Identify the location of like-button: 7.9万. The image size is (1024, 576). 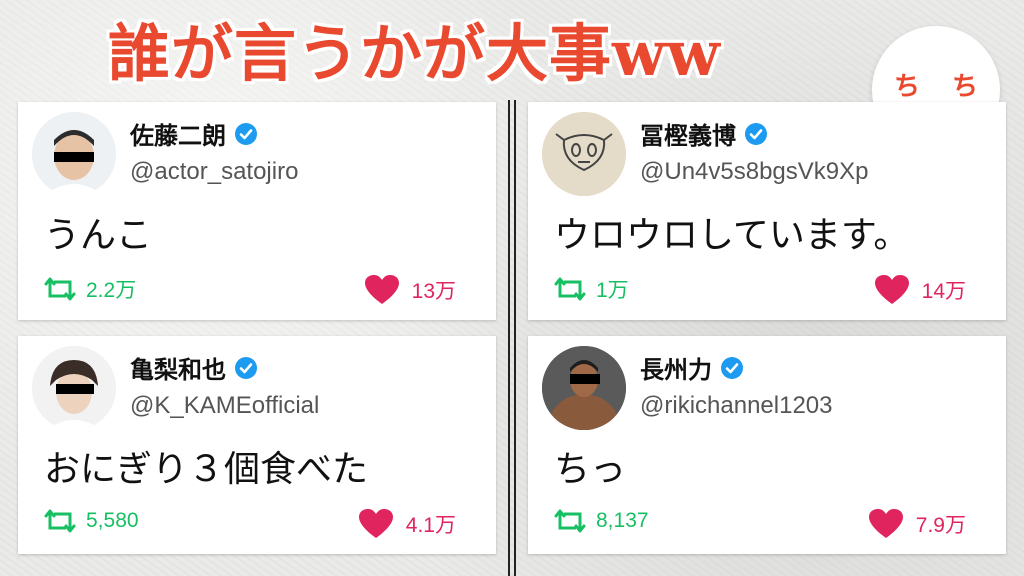
(917, 524).